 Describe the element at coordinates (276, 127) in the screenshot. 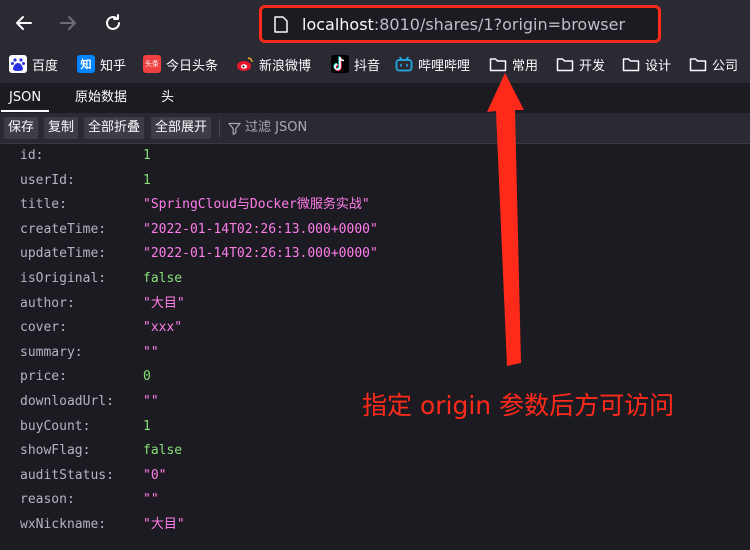

I see `filter-placeholder: 过滤 JSON` at that location.